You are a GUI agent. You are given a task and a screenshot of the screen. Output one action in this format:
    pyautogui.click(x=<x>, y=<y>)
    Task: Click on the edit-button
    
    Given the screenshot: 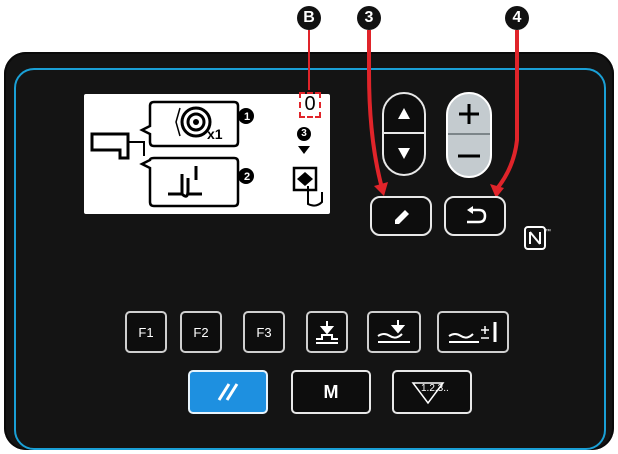 What is the action you would take?
    pyautogui.click(x=401, y=216)
    